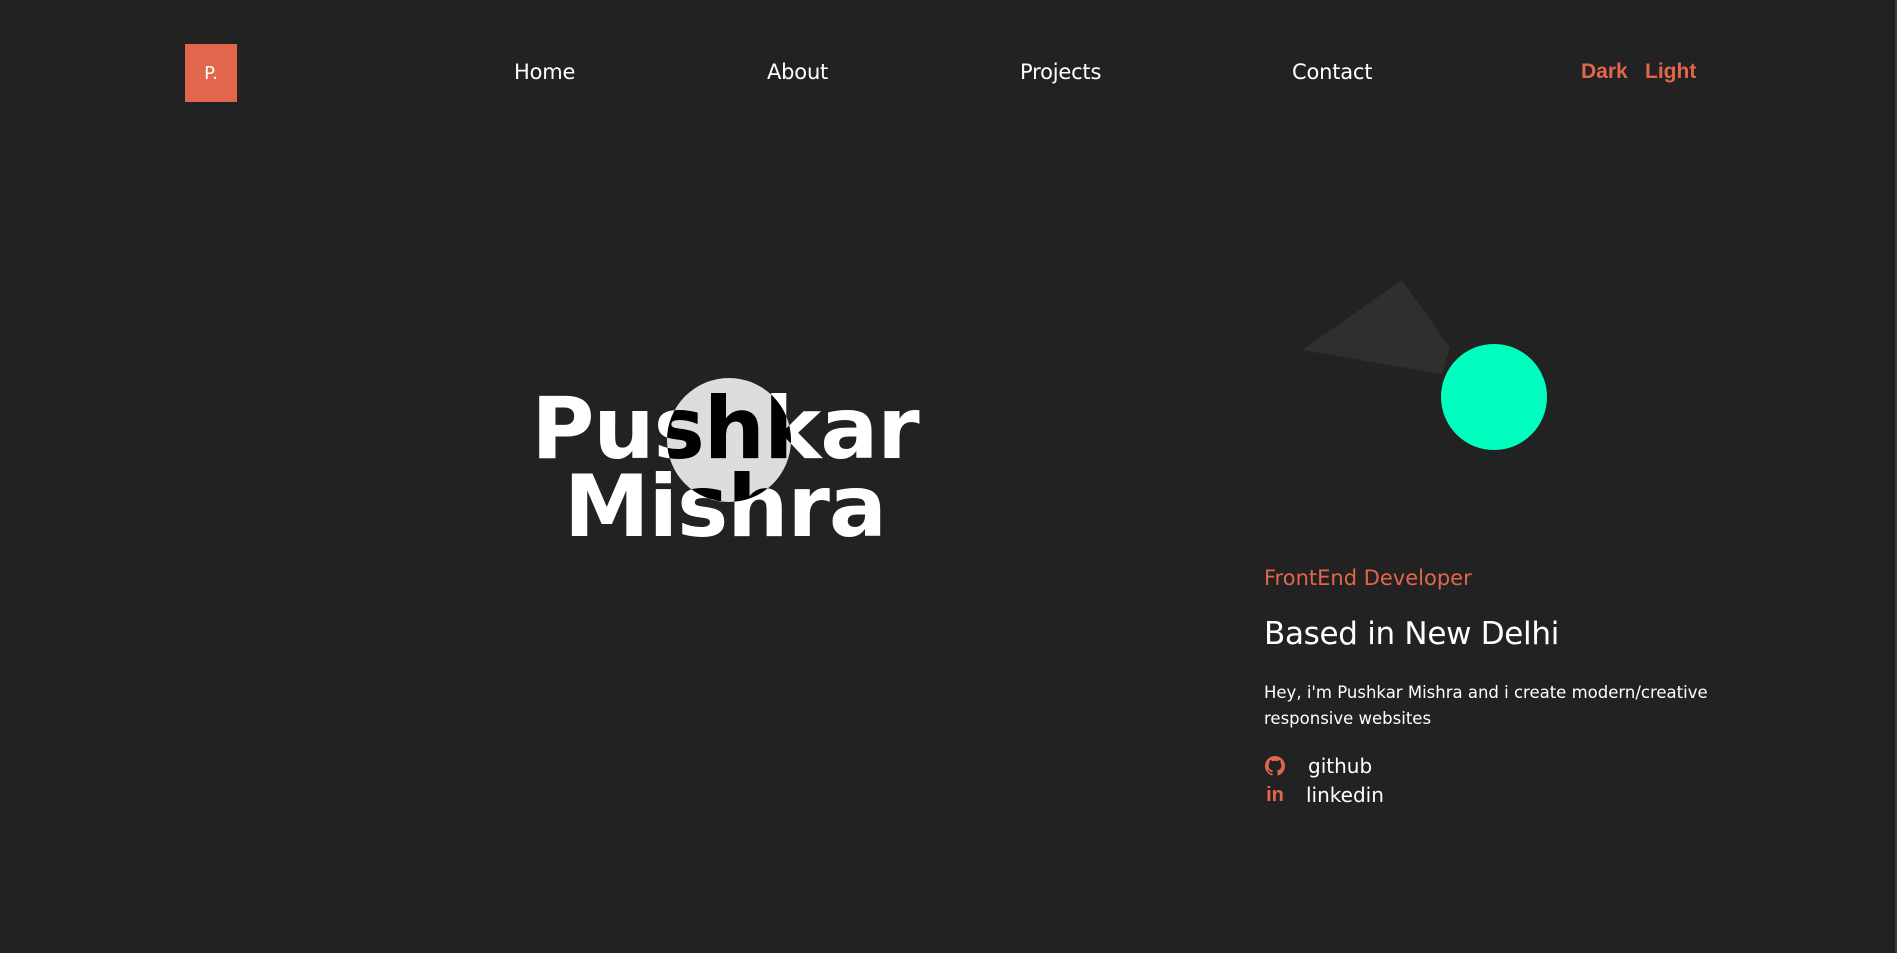 This screenshot has height=953, width=1897. What do you see at coordinates (1060, 72) in the screenshot?
I see `nav-projects: Projects` at bounding box center [1060, 72].